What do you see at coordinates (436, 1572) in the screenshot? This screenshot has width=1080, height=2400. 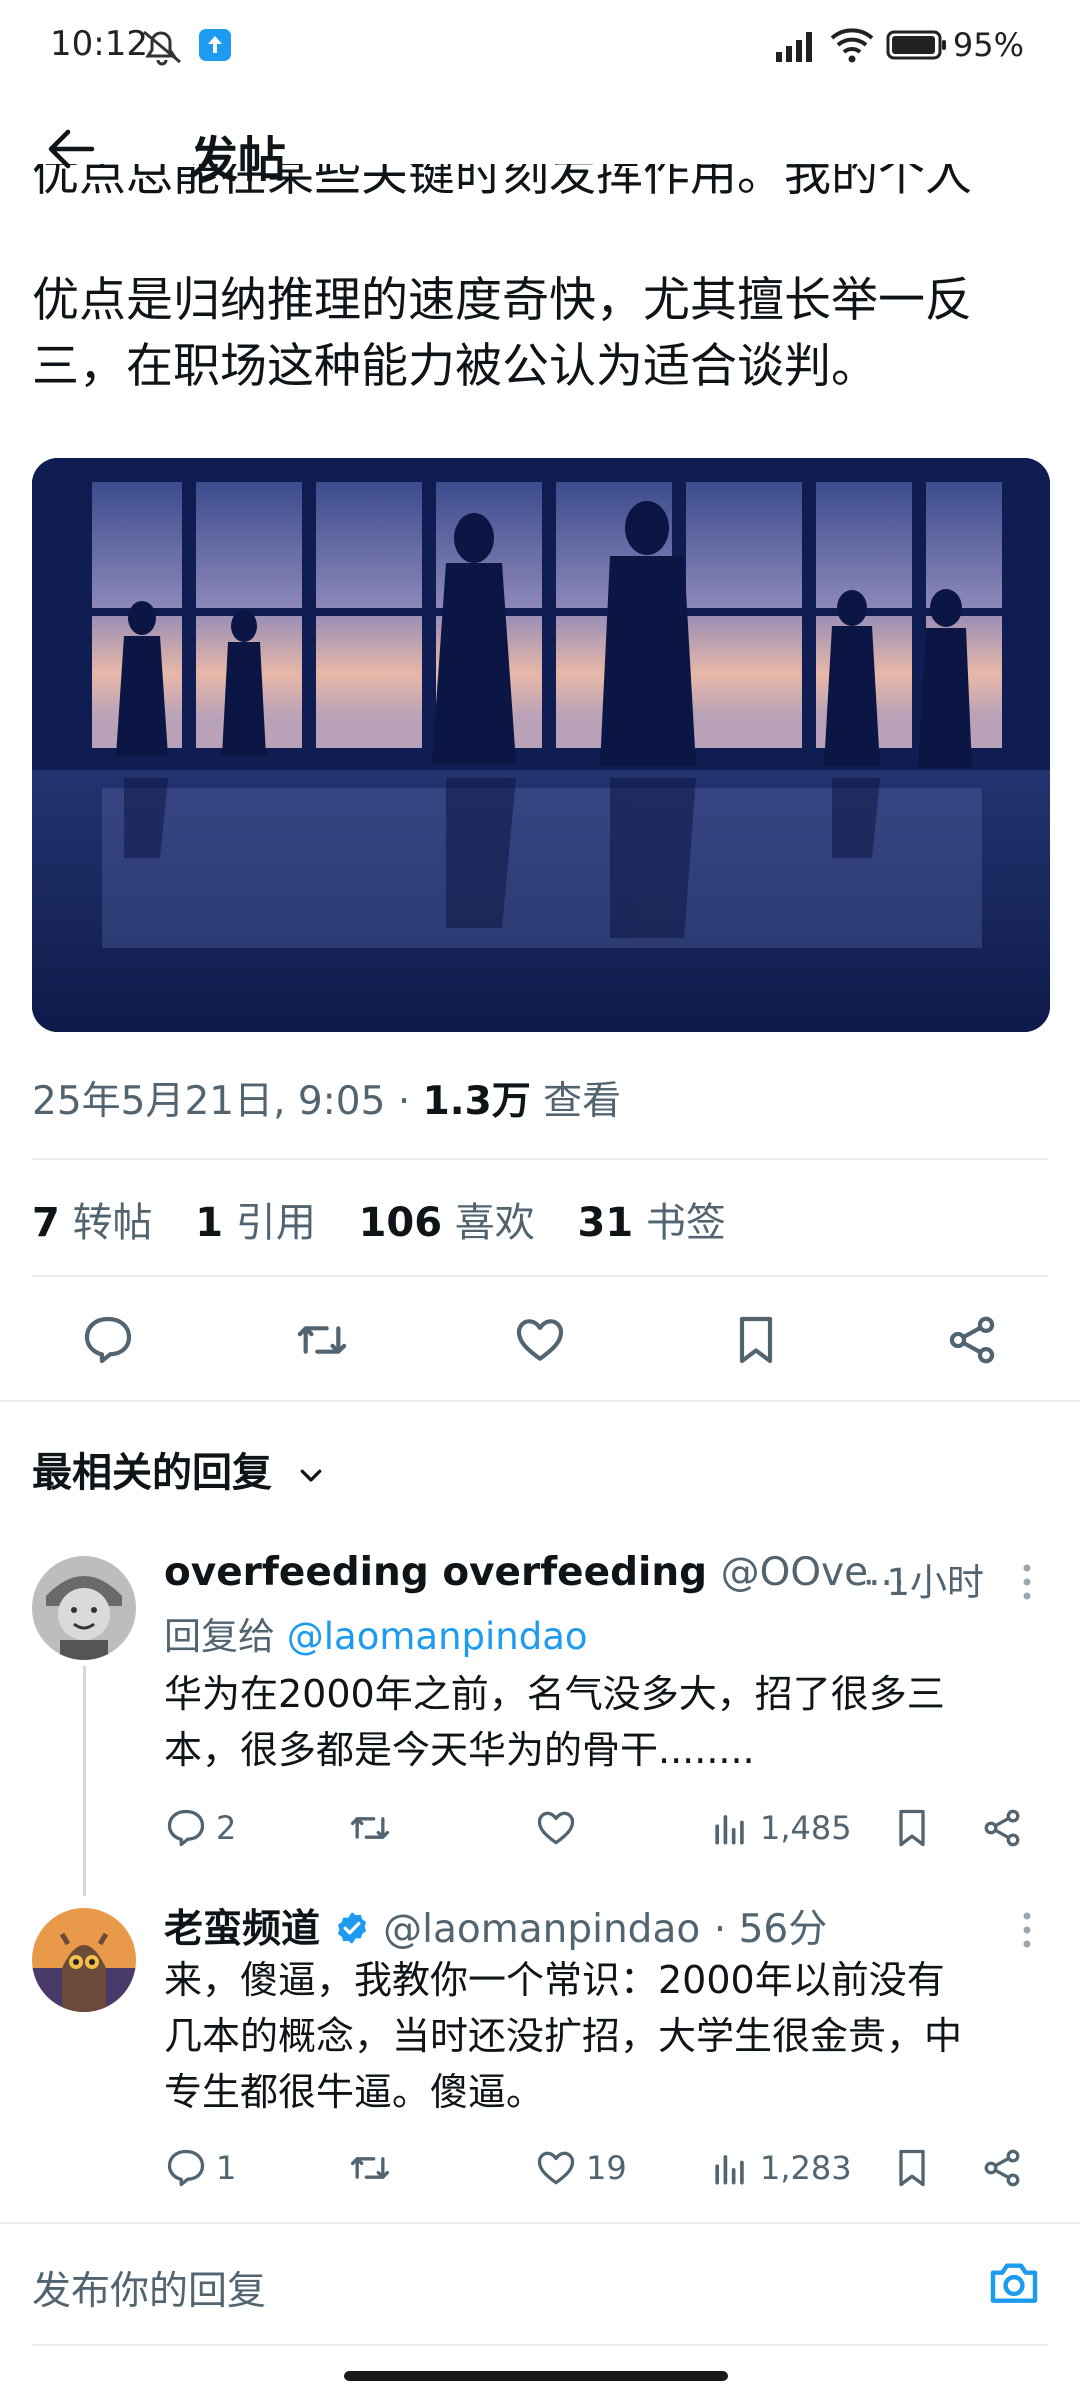 I see `author-name: overfeeding overfeeding` at bounding box center [436, 1572].